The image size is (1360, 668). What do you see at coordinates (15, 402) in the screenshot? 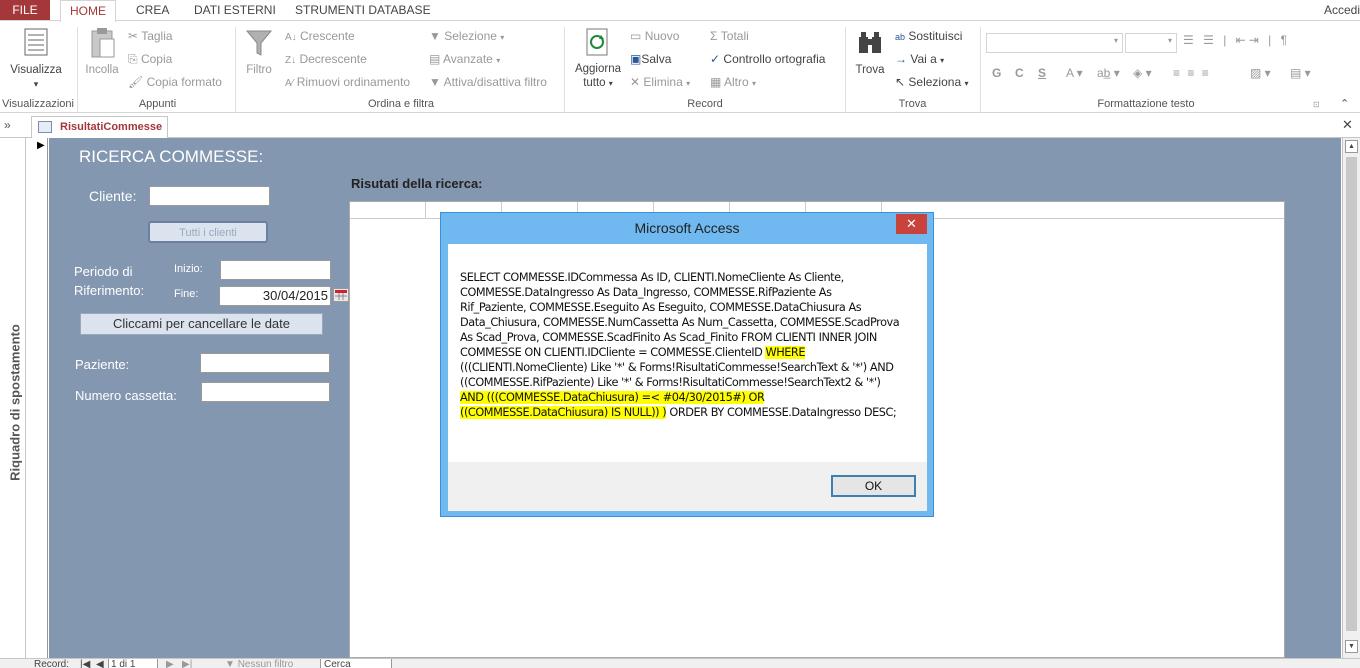
I see `navigation-pane-label: Riquadro di spostamento` at bounding box center [15, 402].